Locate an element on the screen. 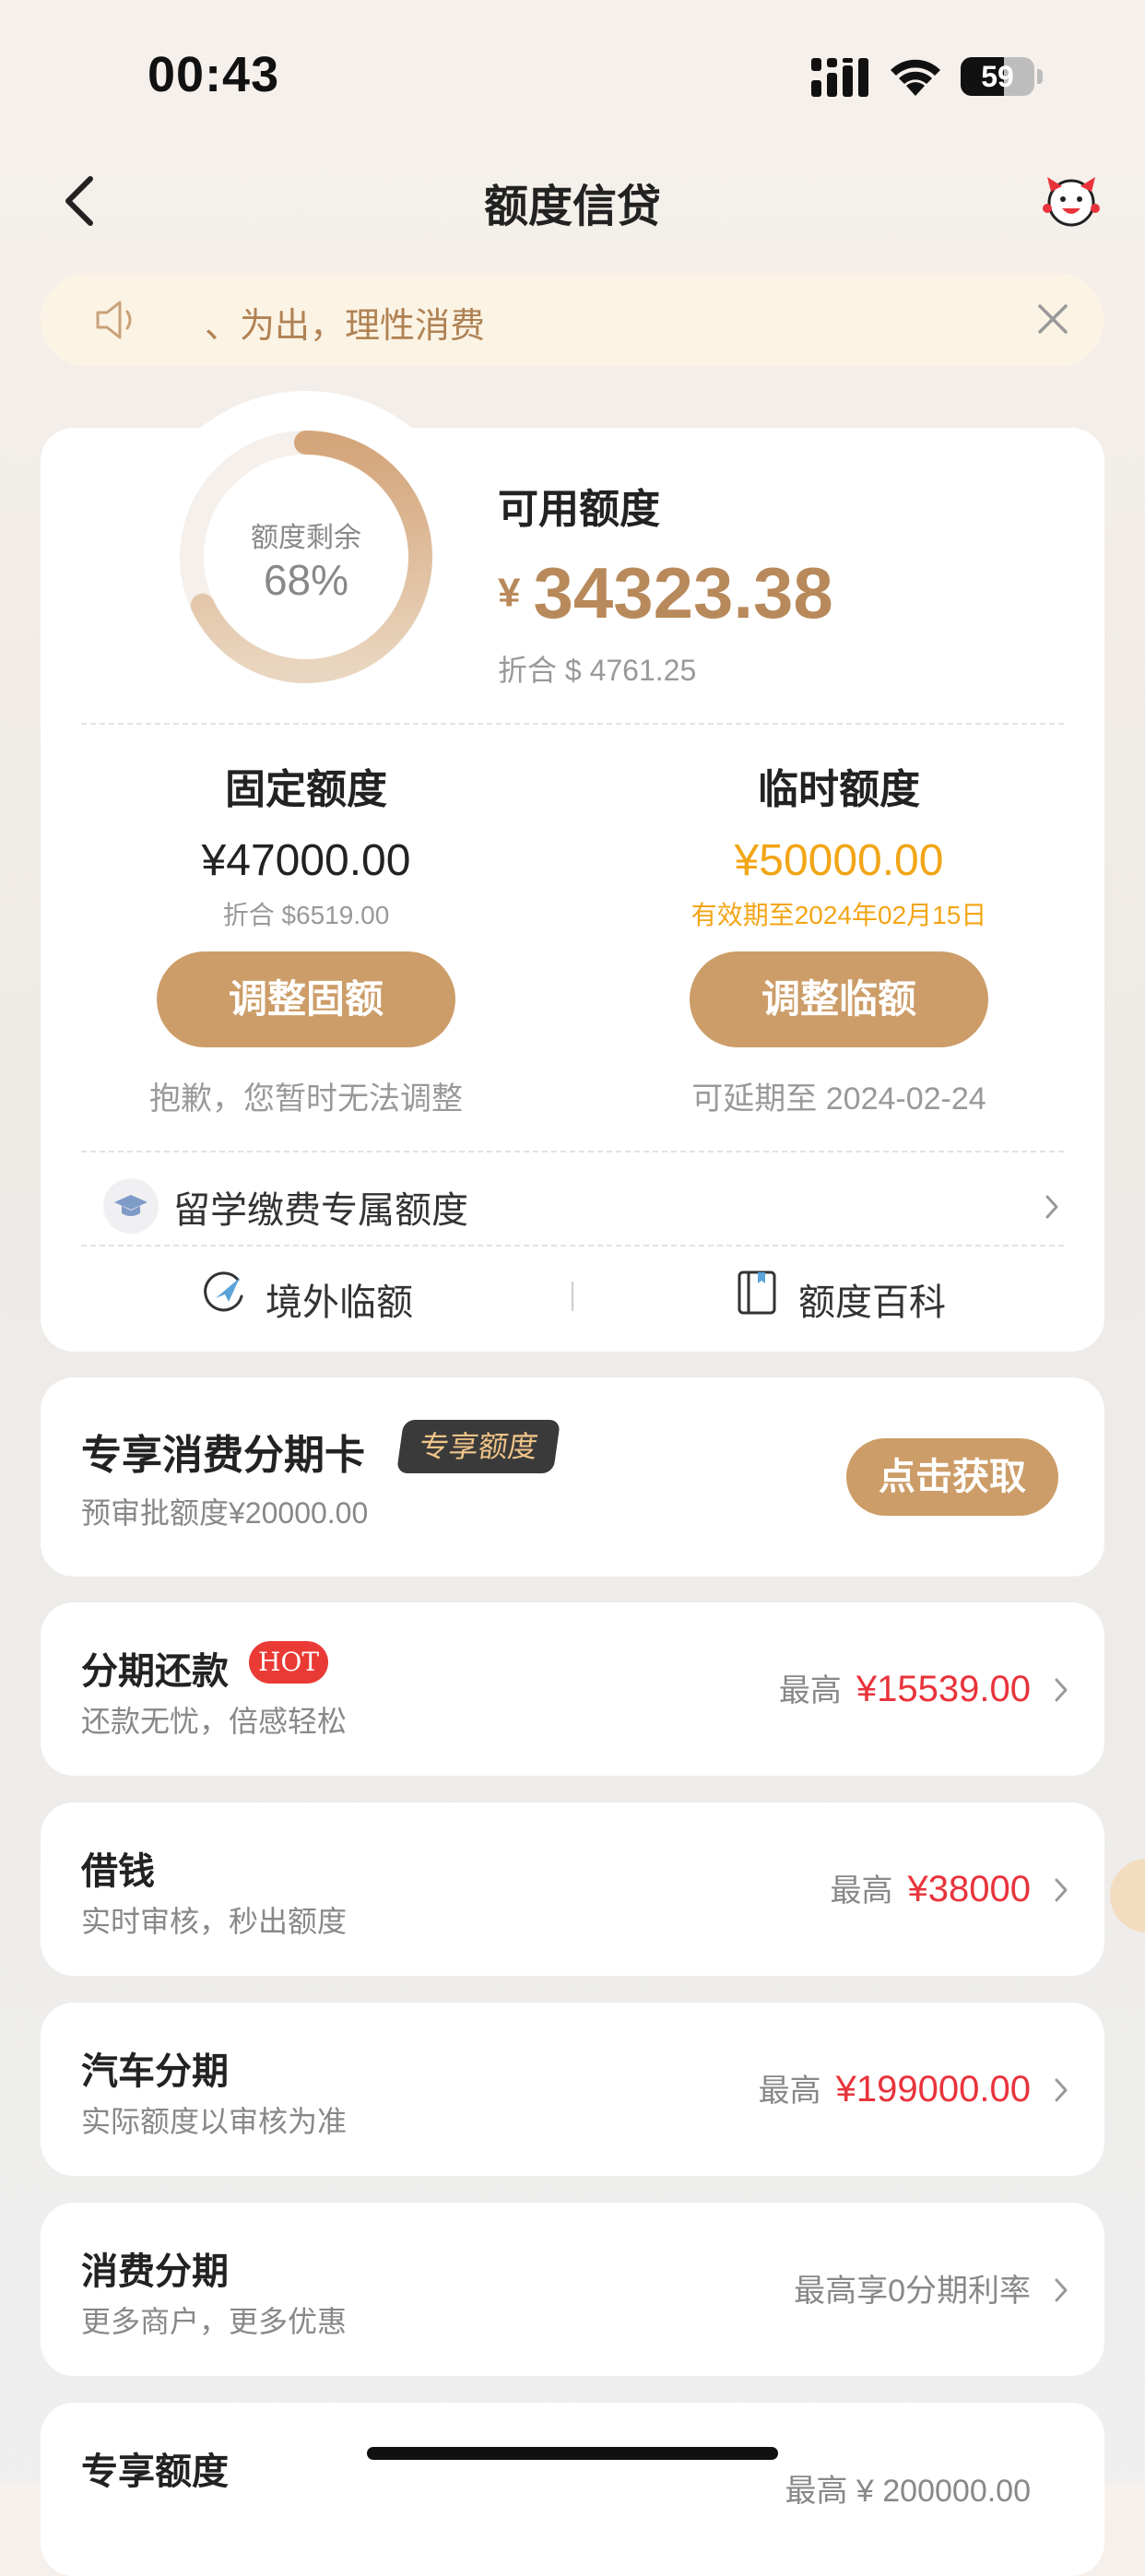 Image resolution: width=1145 pixels, height=2576 pixels. list-item-title: 分期还款 is located at coordinates (155, 1671).